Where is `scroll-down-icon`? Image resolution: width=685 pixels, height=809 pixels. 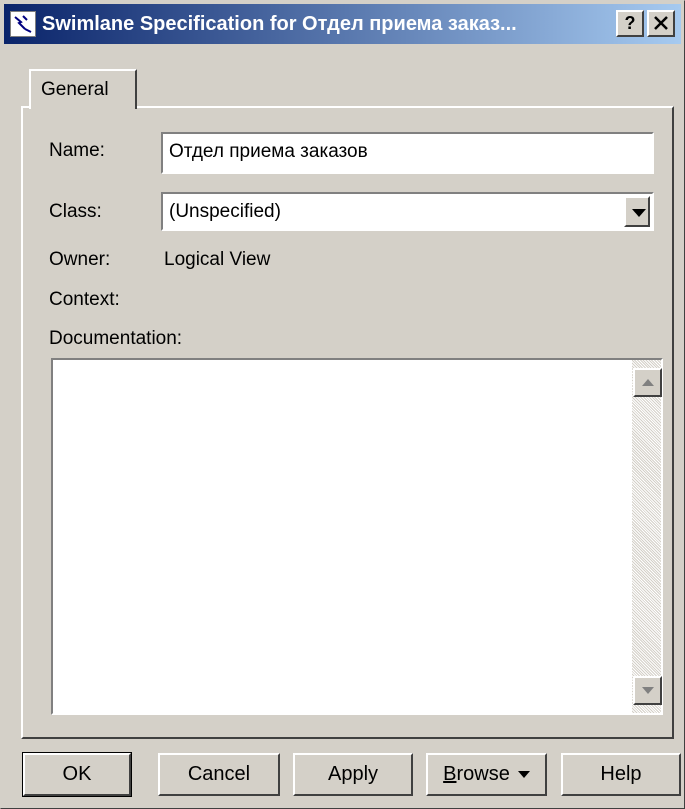
scroll-down-icon is located at coordinates (647, 690).